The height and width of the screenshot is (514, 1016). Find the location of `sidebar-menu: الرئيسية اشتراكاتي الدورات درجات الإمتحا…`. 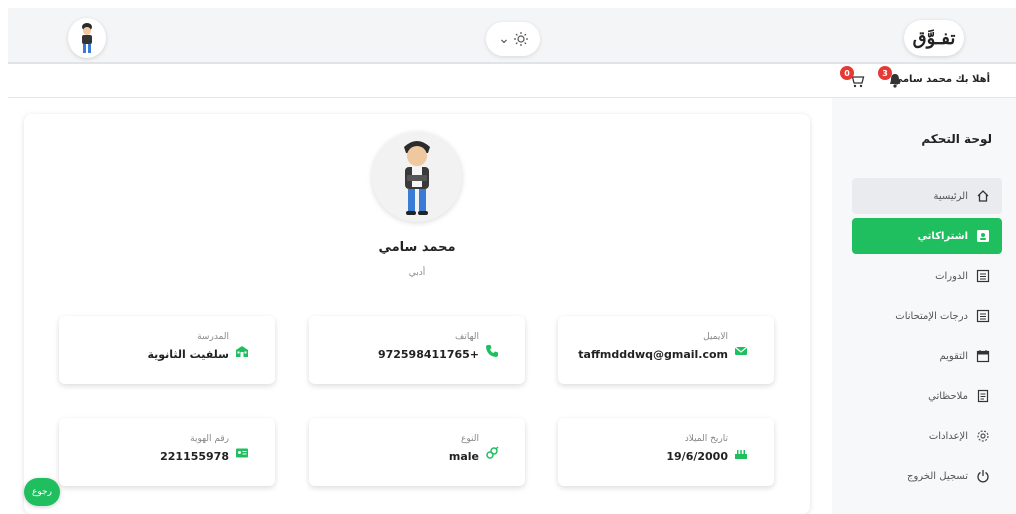

sidebar-menu: الرئيسية اشتراكاتي الدورات درجات الإمتحا… is located at coordinates (927, 338).